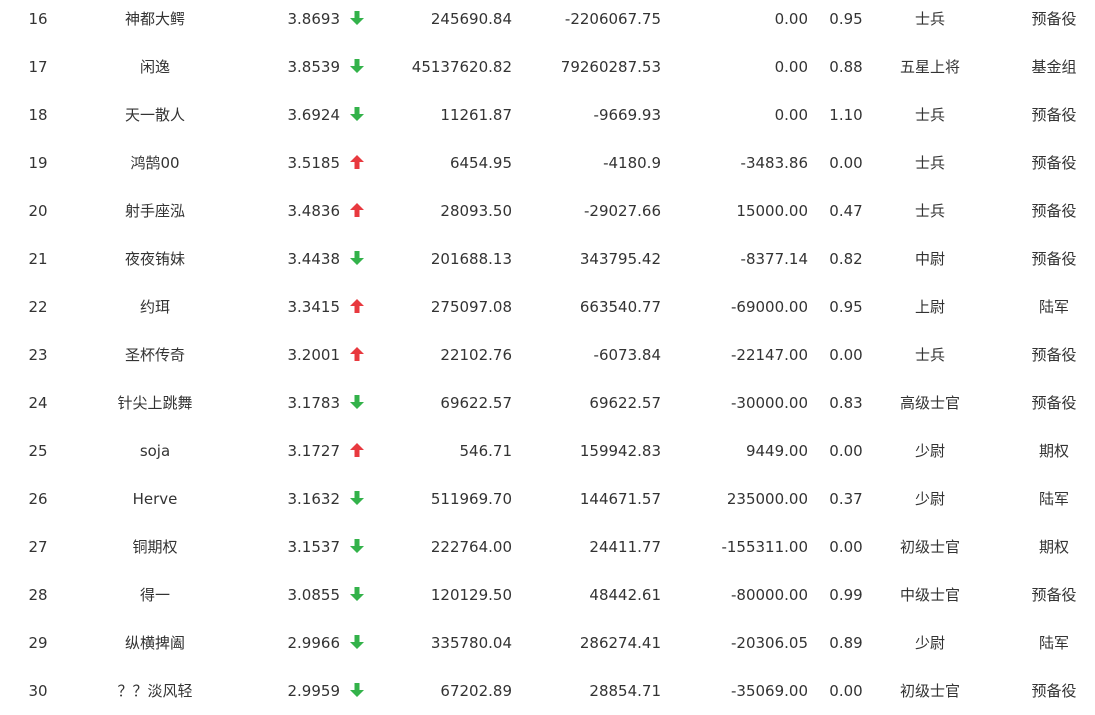 This screenshot has height=715, width=1095. Describe the element at coordinates (627, 355) in the screenshot. I see `value-2-cell: -6073.84` at that location.